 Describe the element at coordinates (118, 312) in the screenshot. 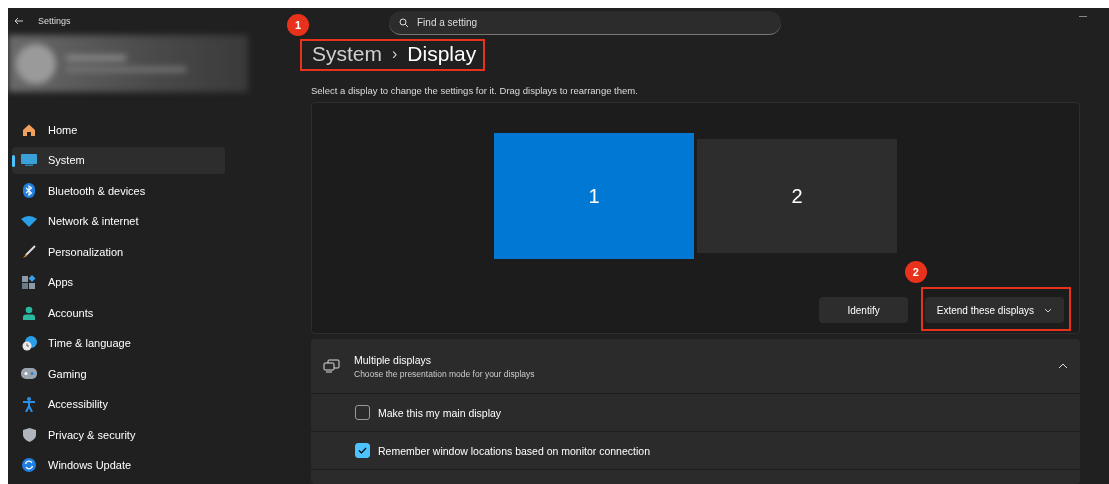

I see `sidebar-item: Accounts` at that location.